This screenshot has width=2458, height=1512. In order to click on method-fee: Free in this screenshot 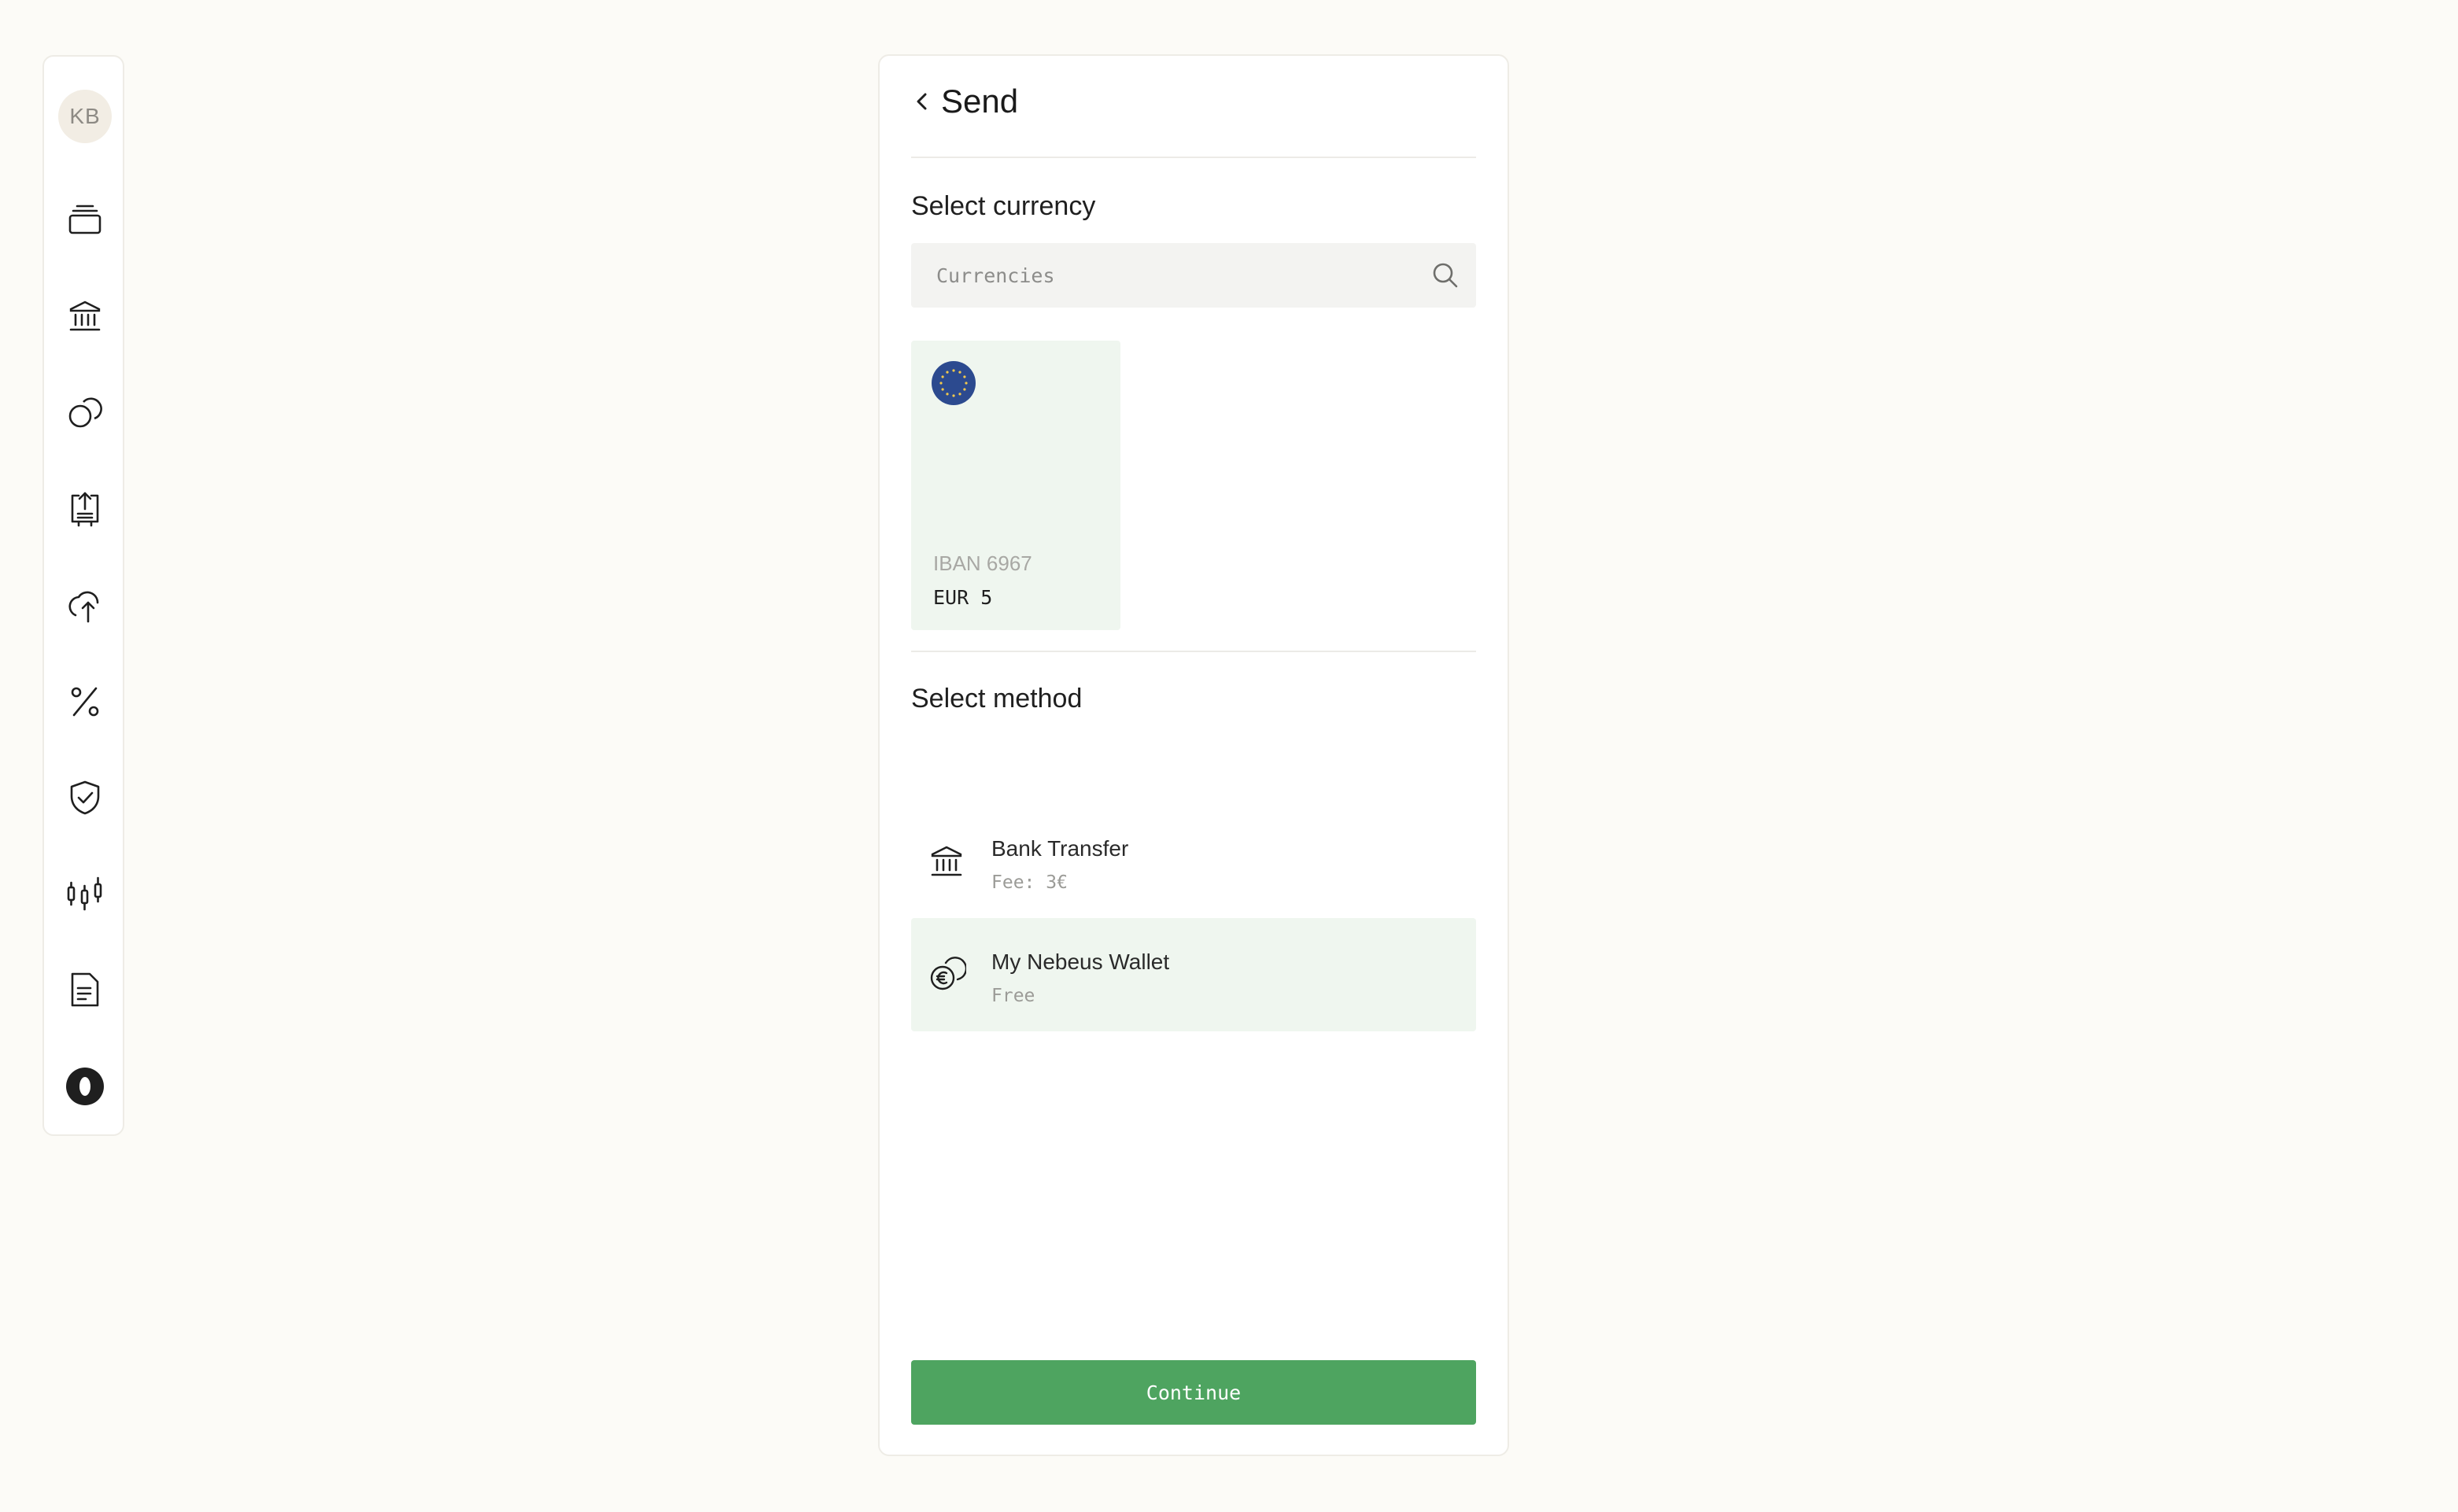, I will do `click(1013, 996)`.